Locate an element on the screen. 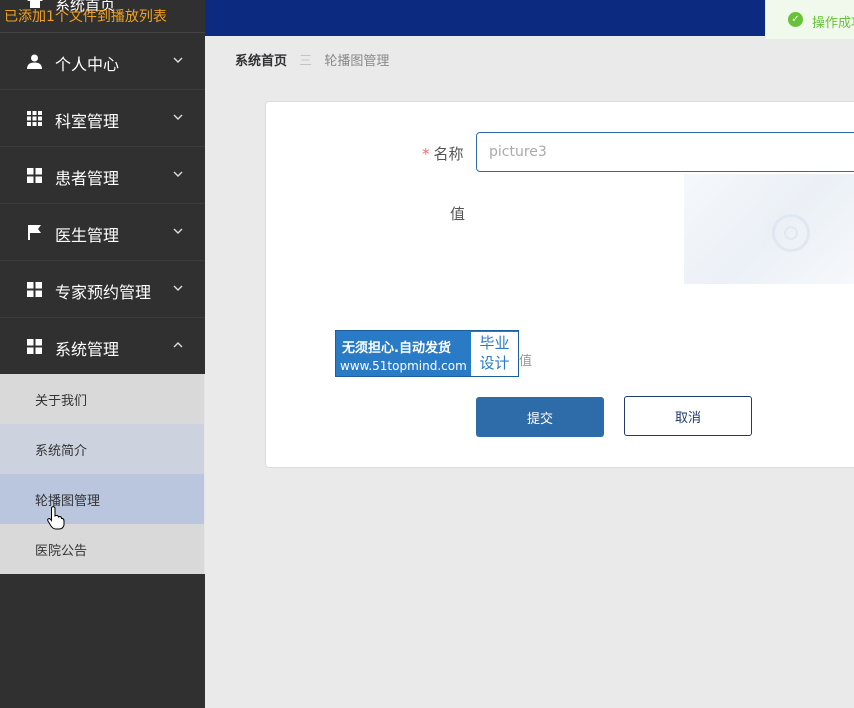 This screenshot has height=708, width=854. sidebar-item-label: 专家预约管理 is located at coordinates (103, 292).